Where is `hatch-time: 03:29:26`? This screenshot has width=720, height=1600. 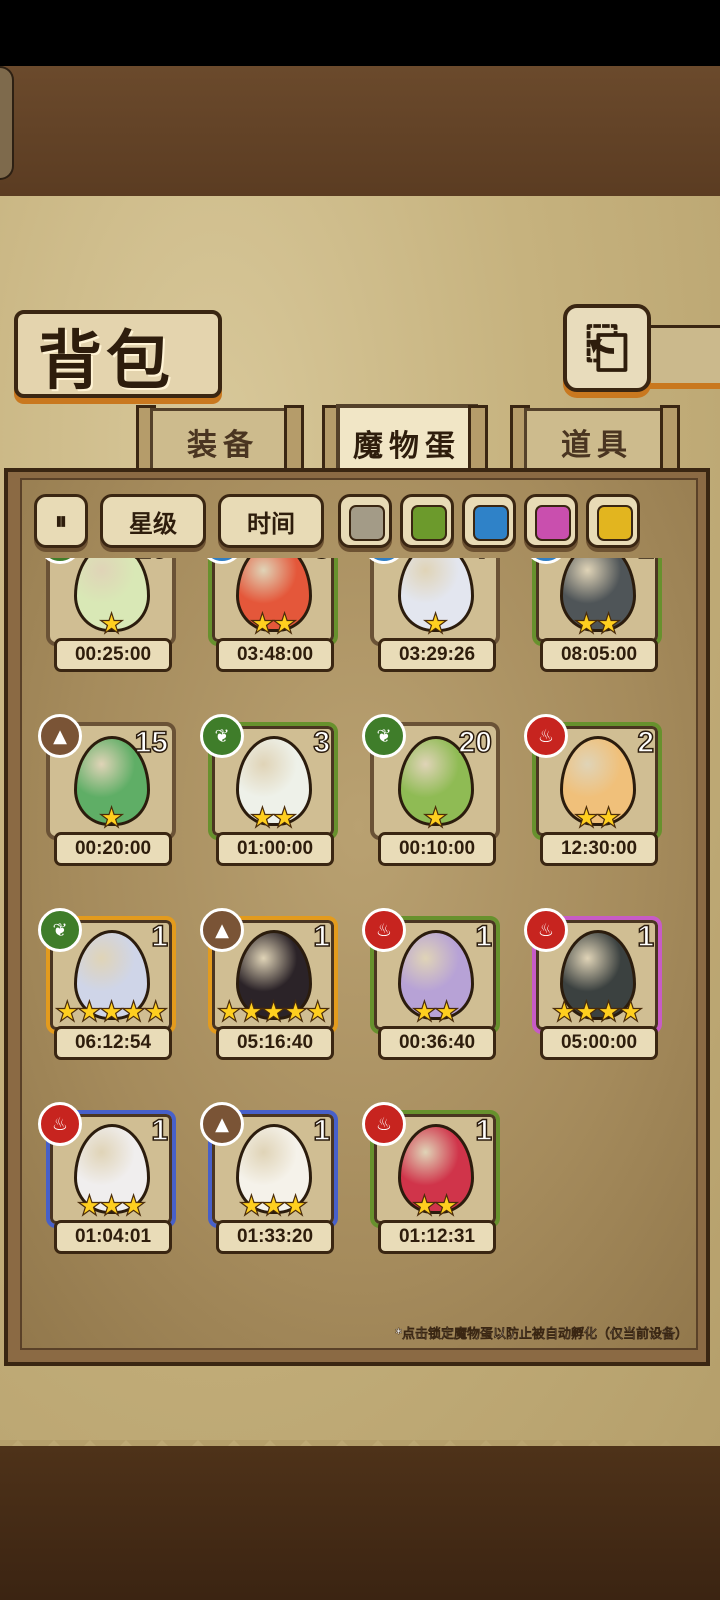
hatch-time: 03:29:26 is located at coordinates (437, 655).